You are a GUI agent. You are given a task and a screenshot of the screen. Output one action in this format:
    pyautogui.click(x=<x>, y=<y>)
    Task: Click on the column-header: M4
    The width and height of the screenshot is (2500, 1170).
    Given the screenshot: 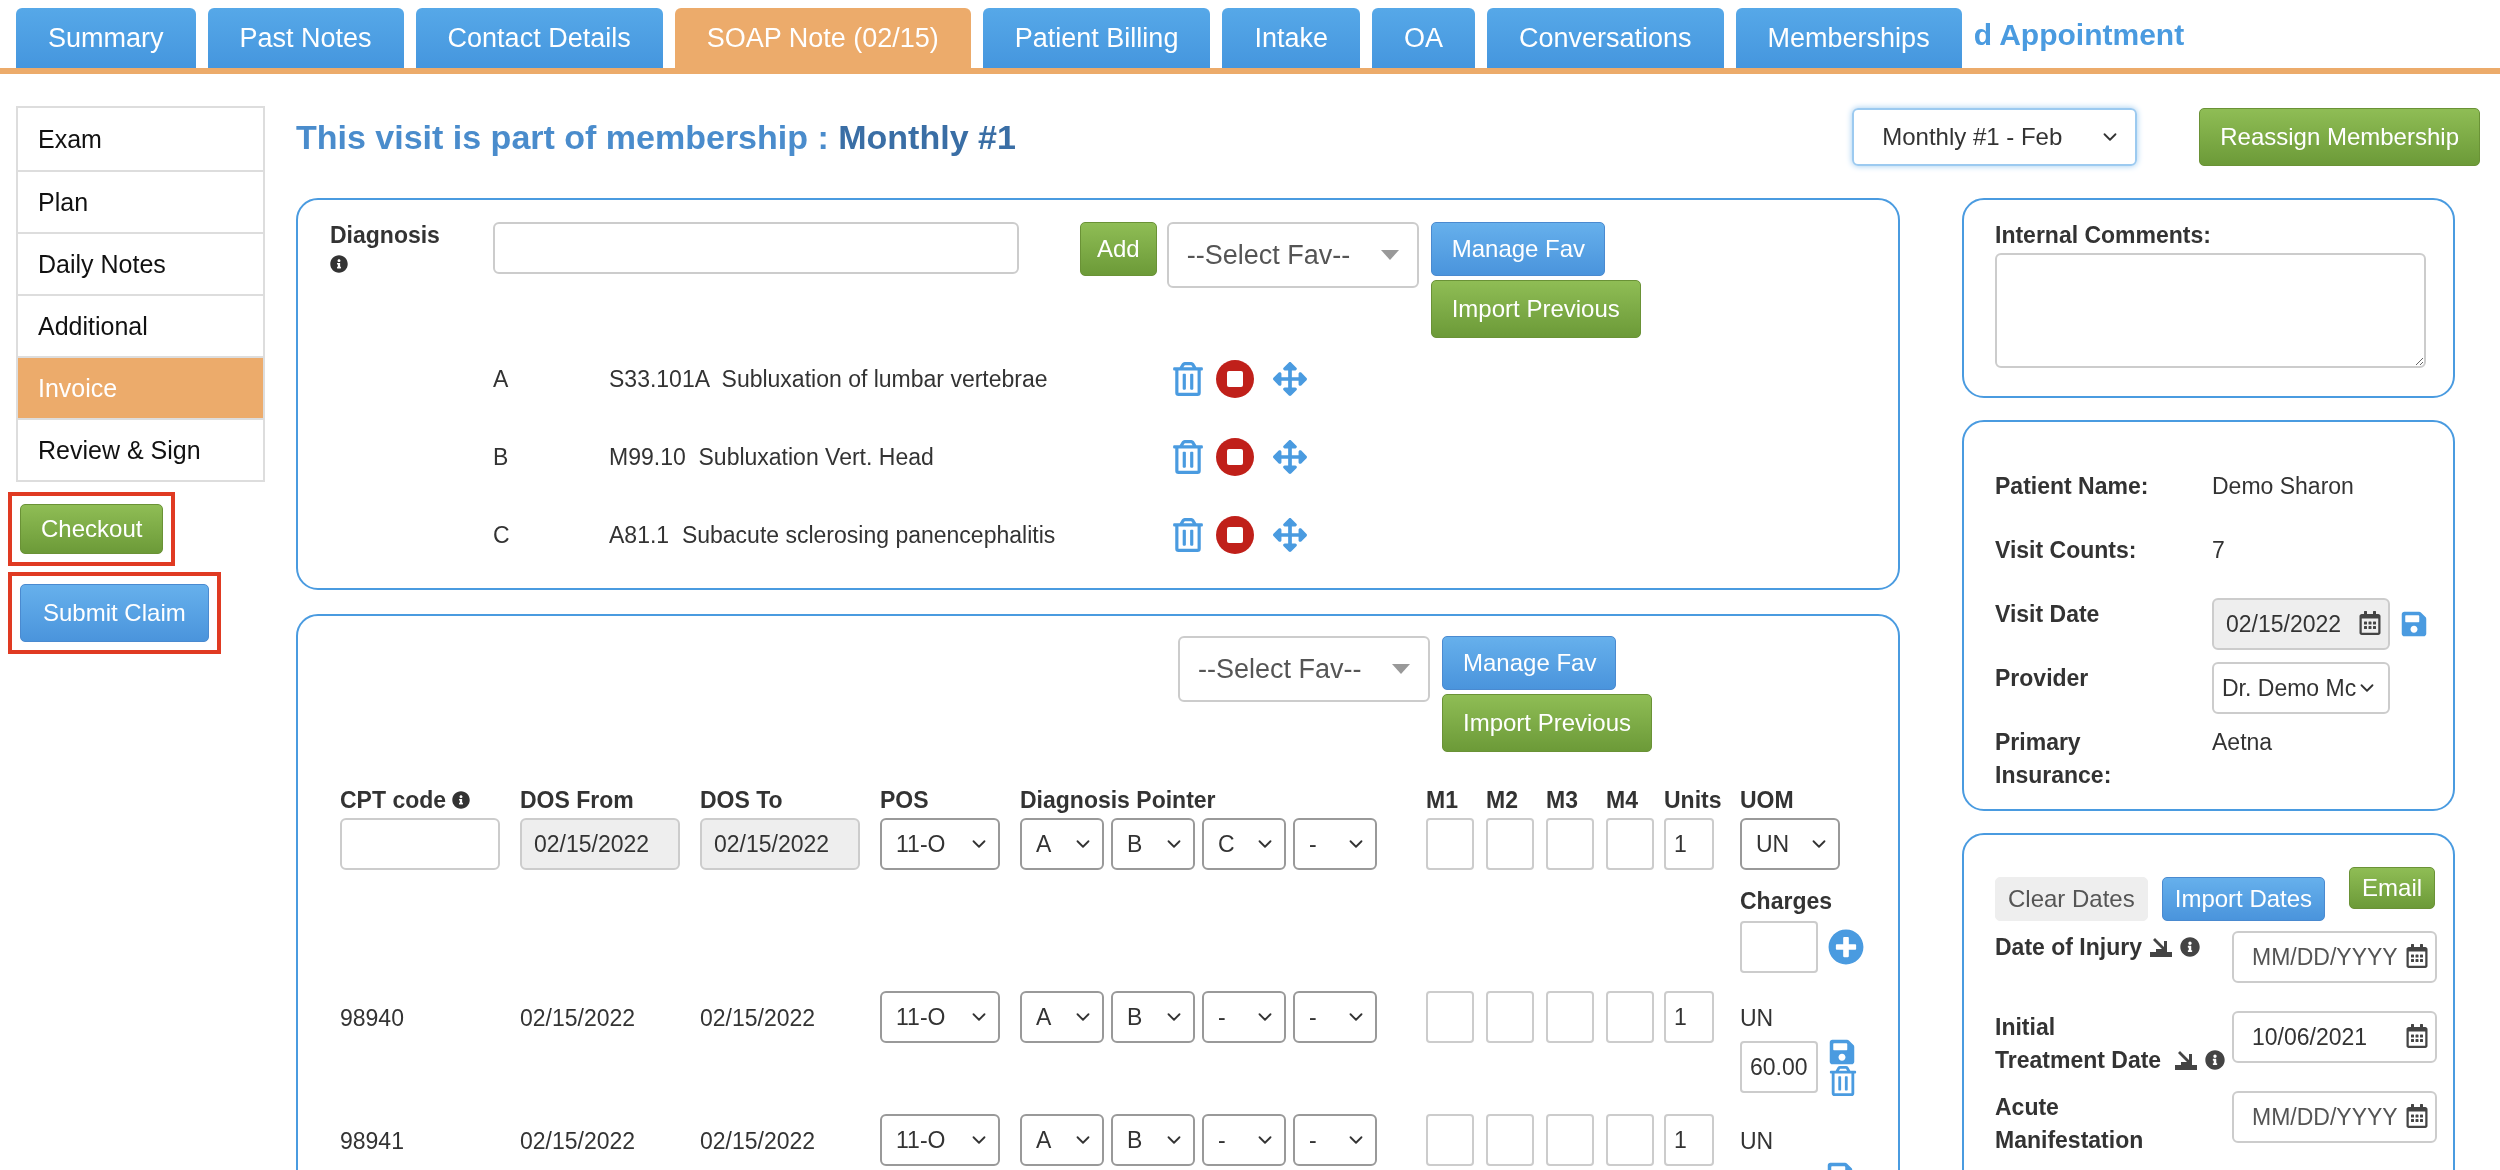 What is the action you would take?
    pyautogui.click(x=1622, y=800)
    